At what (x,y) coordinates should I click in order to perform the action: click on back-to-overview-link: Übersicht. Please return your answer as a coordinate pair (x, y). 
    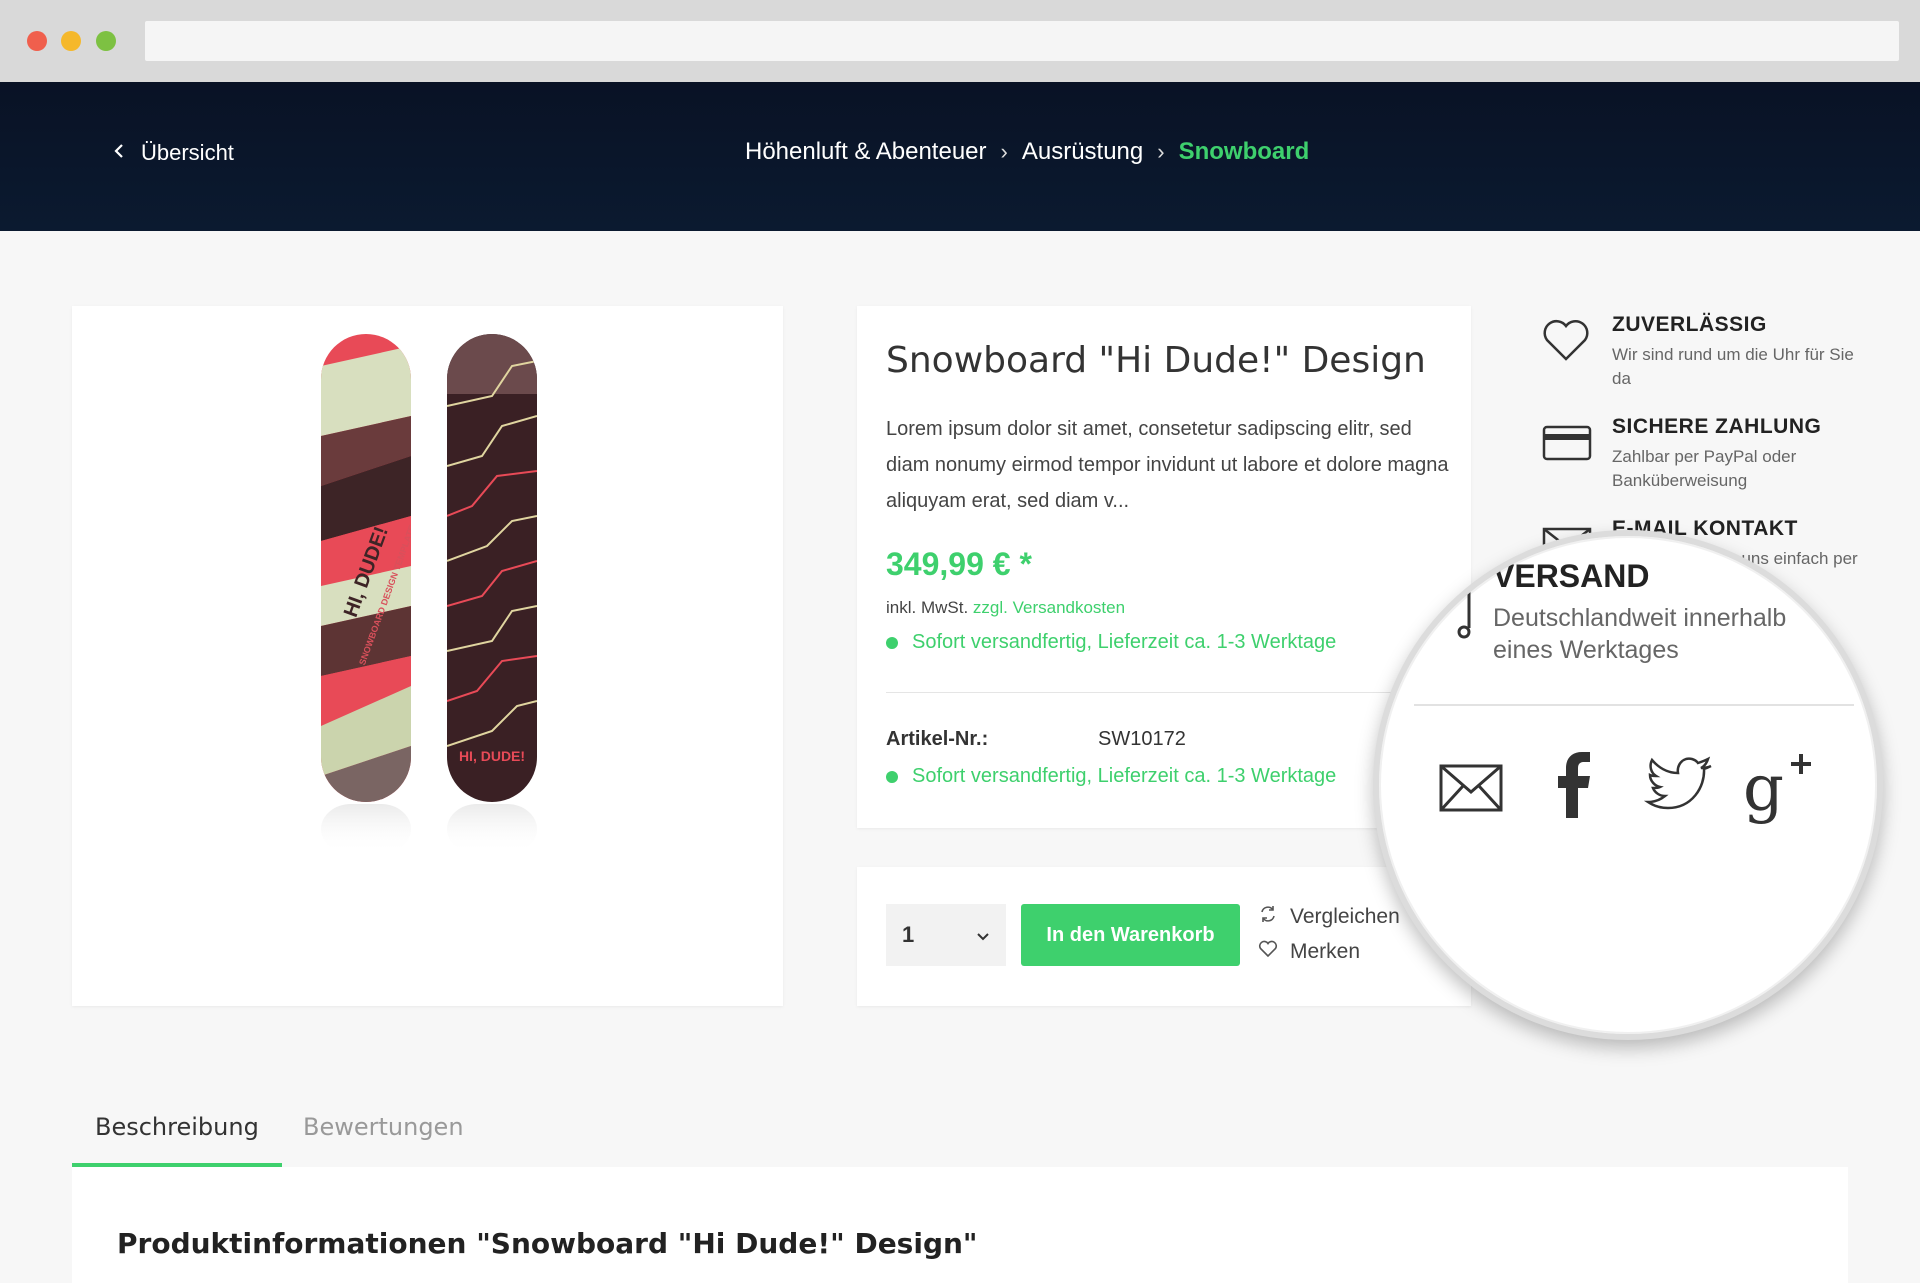
    Looking at the image, I should click on (173, 153).